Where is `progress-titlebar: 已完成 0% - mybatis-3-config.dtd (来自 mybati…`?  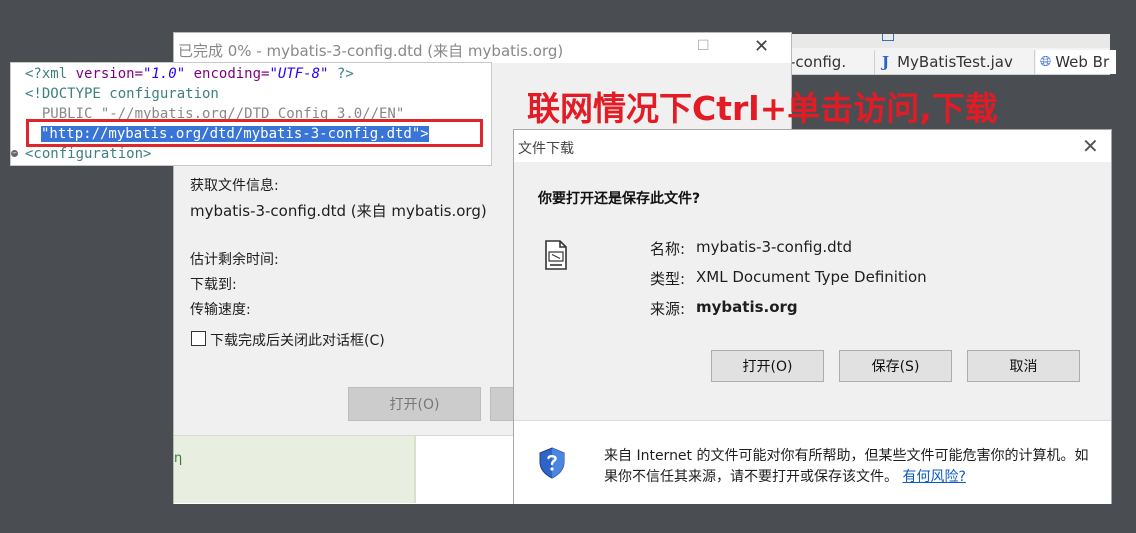 progress-titlebar: 已完成 0% - mybatis-3-config.dtd (来自 mybati… is located at coordinates (482, 48).